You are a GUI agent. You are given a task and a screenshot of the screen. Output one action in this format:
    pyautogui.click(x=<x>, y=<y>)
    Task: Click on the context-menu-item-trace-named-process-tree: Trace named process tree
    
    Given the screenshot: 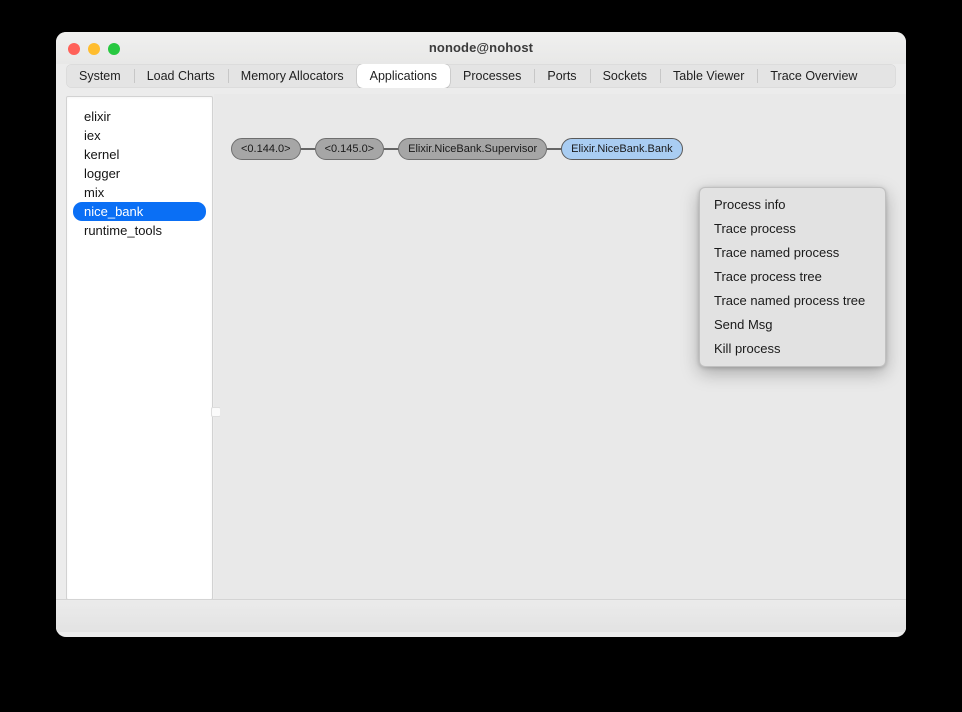 What is the action you would take?
    pyautogui.click(x=792, y=301)
    